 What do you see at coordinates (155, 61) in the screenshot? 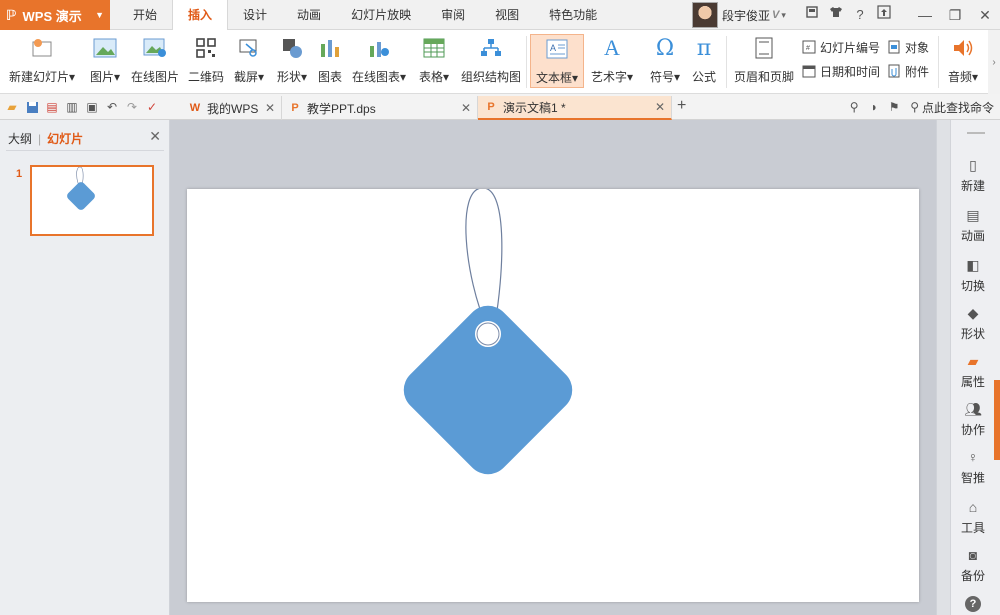
I see `online-picture-button: 在线图片` at bounding box center [155, 61].